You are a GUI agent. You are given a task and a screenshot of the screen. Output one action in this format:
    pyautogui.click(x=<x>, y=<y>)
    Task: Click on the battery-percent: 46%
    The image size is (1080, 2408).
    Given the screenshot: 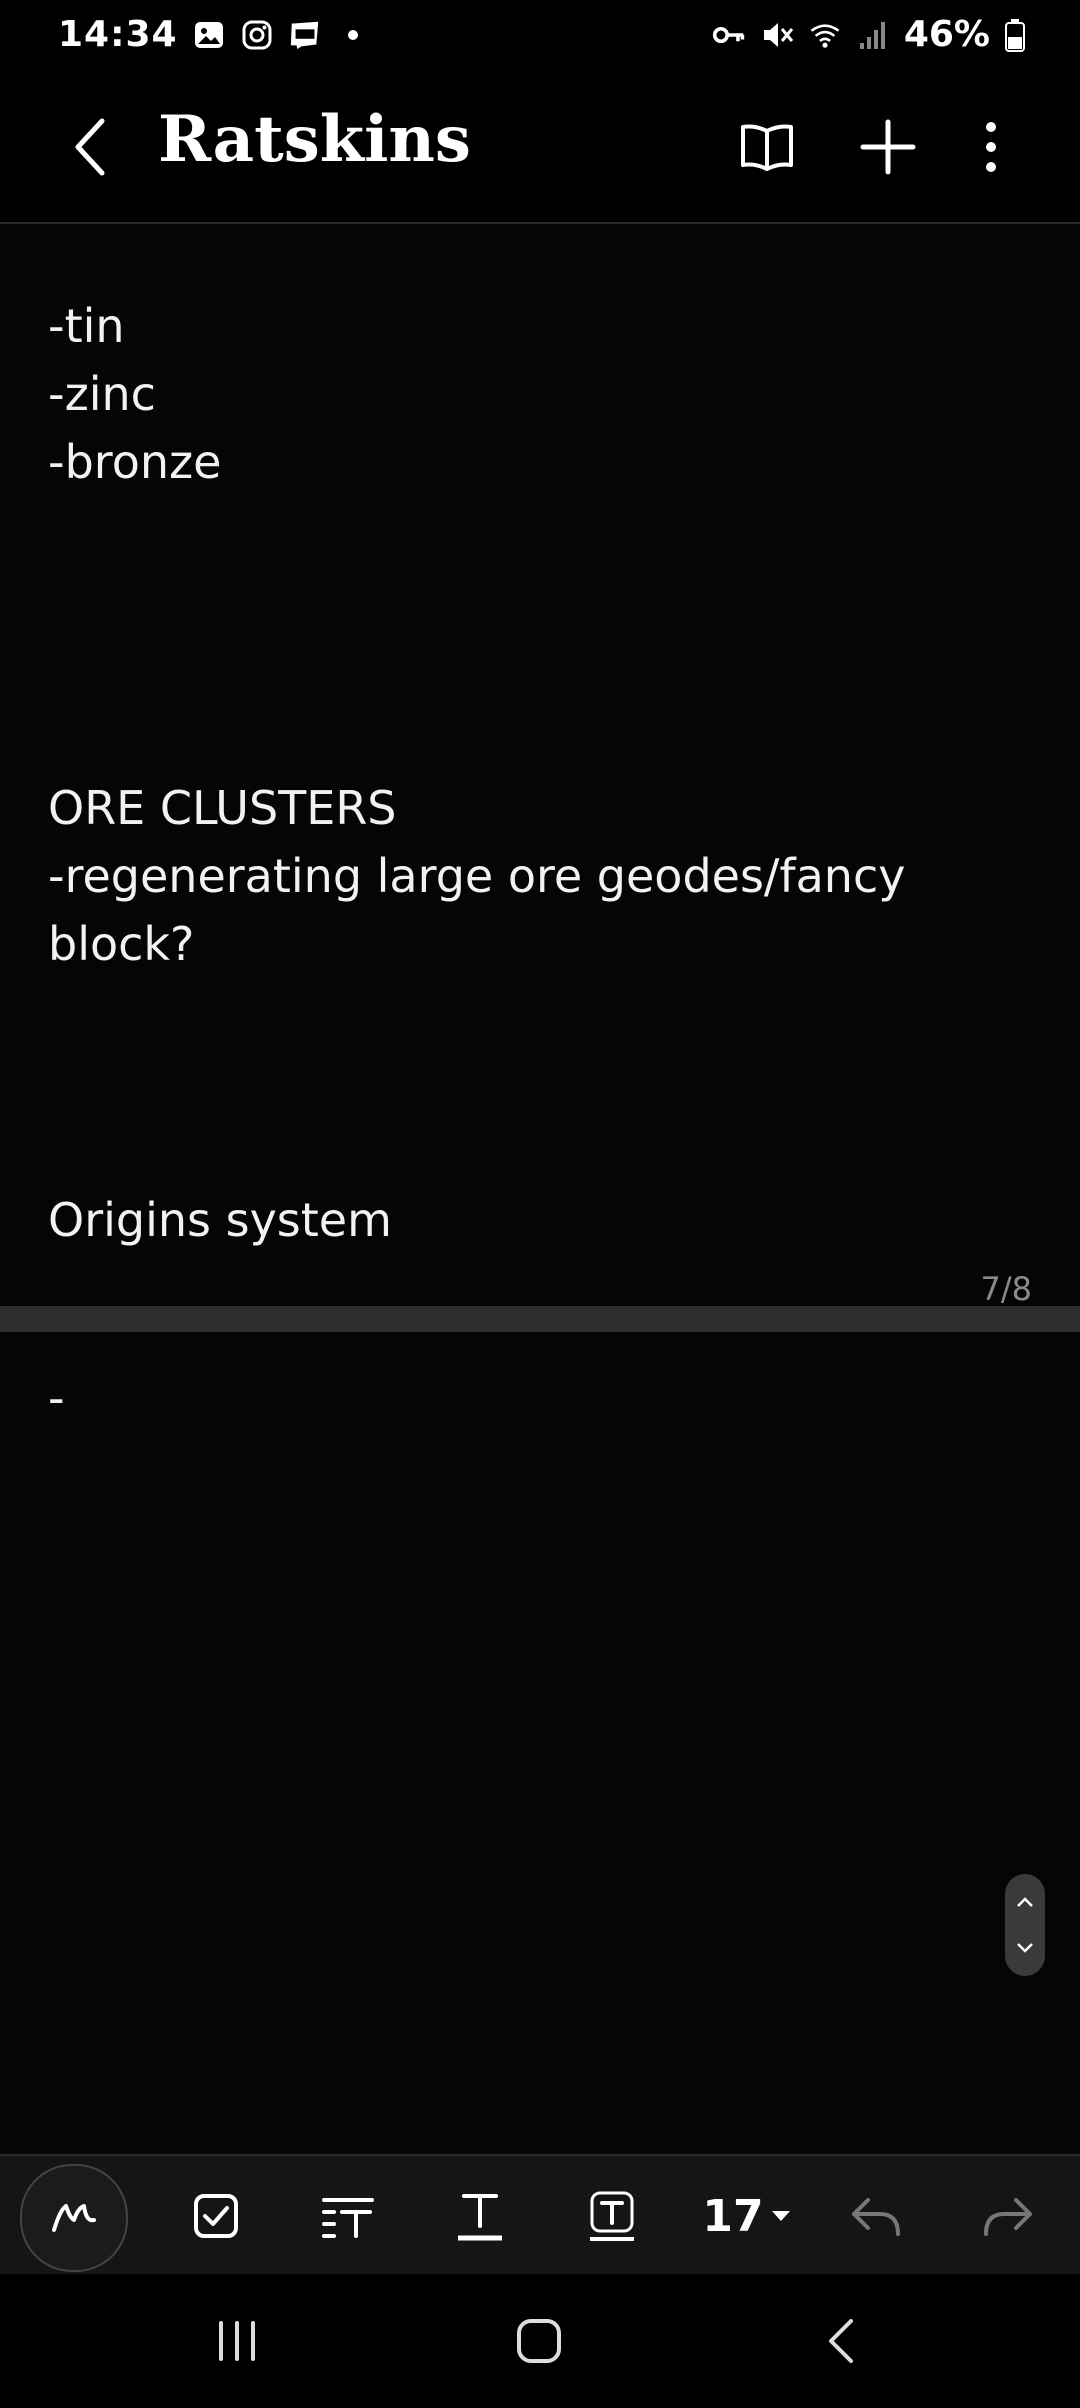 What is the action you would take?
    pyautogui.click(x=946, y=34)
    